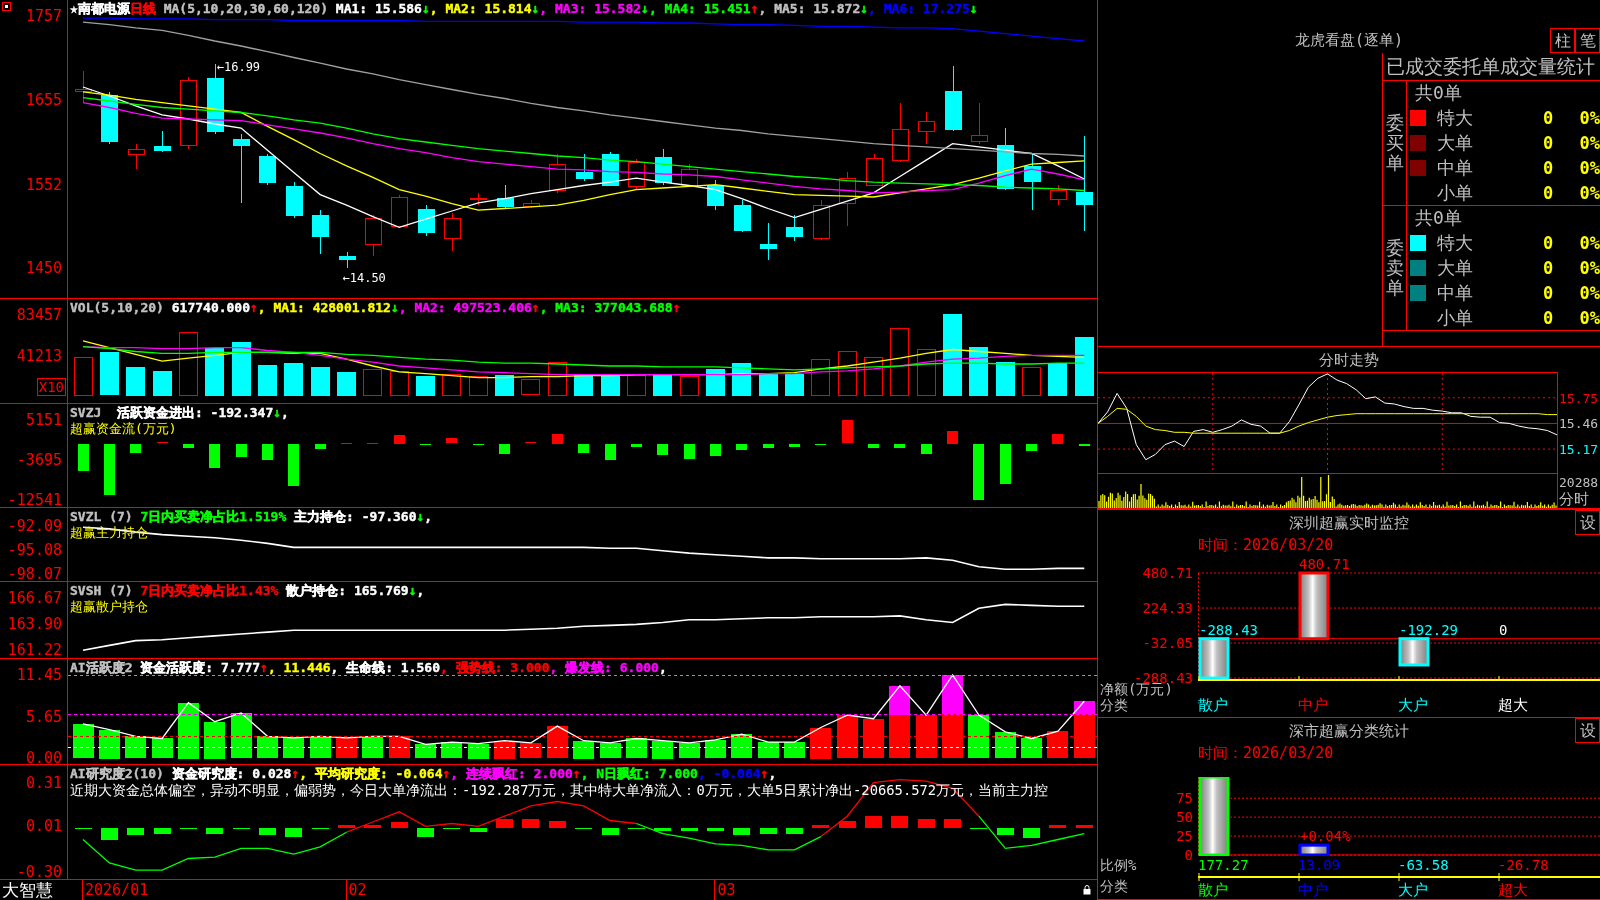  I want to click on value-label: -192.29, so click(1428, 629).